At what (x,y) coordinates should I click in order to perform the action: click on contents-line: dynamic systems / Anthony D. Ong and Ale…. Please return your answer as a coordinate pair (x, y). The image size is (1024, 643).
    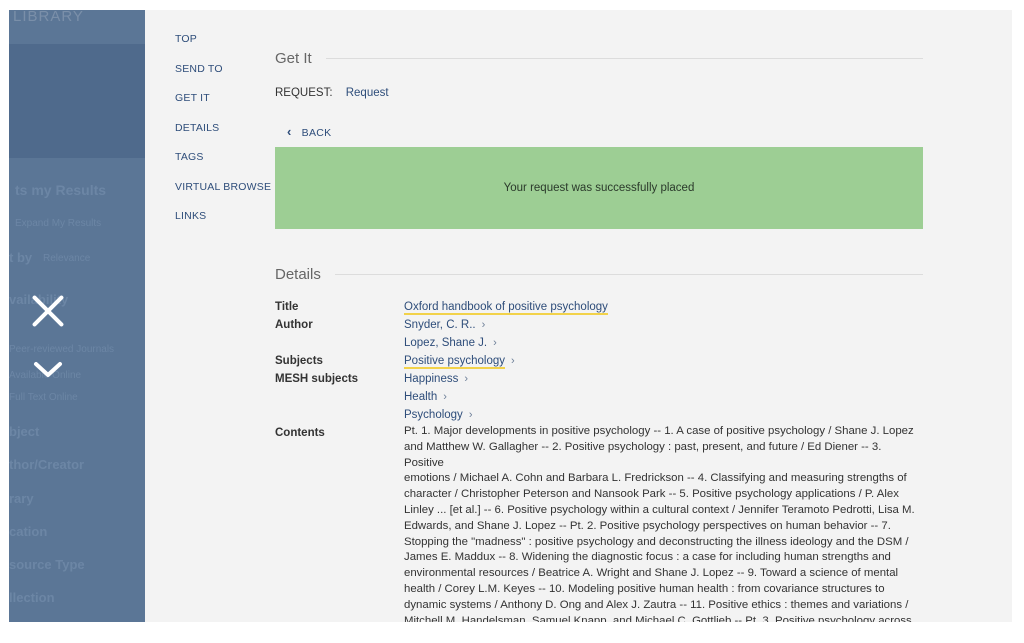
    Looking at the image, I should click on (656, 604).